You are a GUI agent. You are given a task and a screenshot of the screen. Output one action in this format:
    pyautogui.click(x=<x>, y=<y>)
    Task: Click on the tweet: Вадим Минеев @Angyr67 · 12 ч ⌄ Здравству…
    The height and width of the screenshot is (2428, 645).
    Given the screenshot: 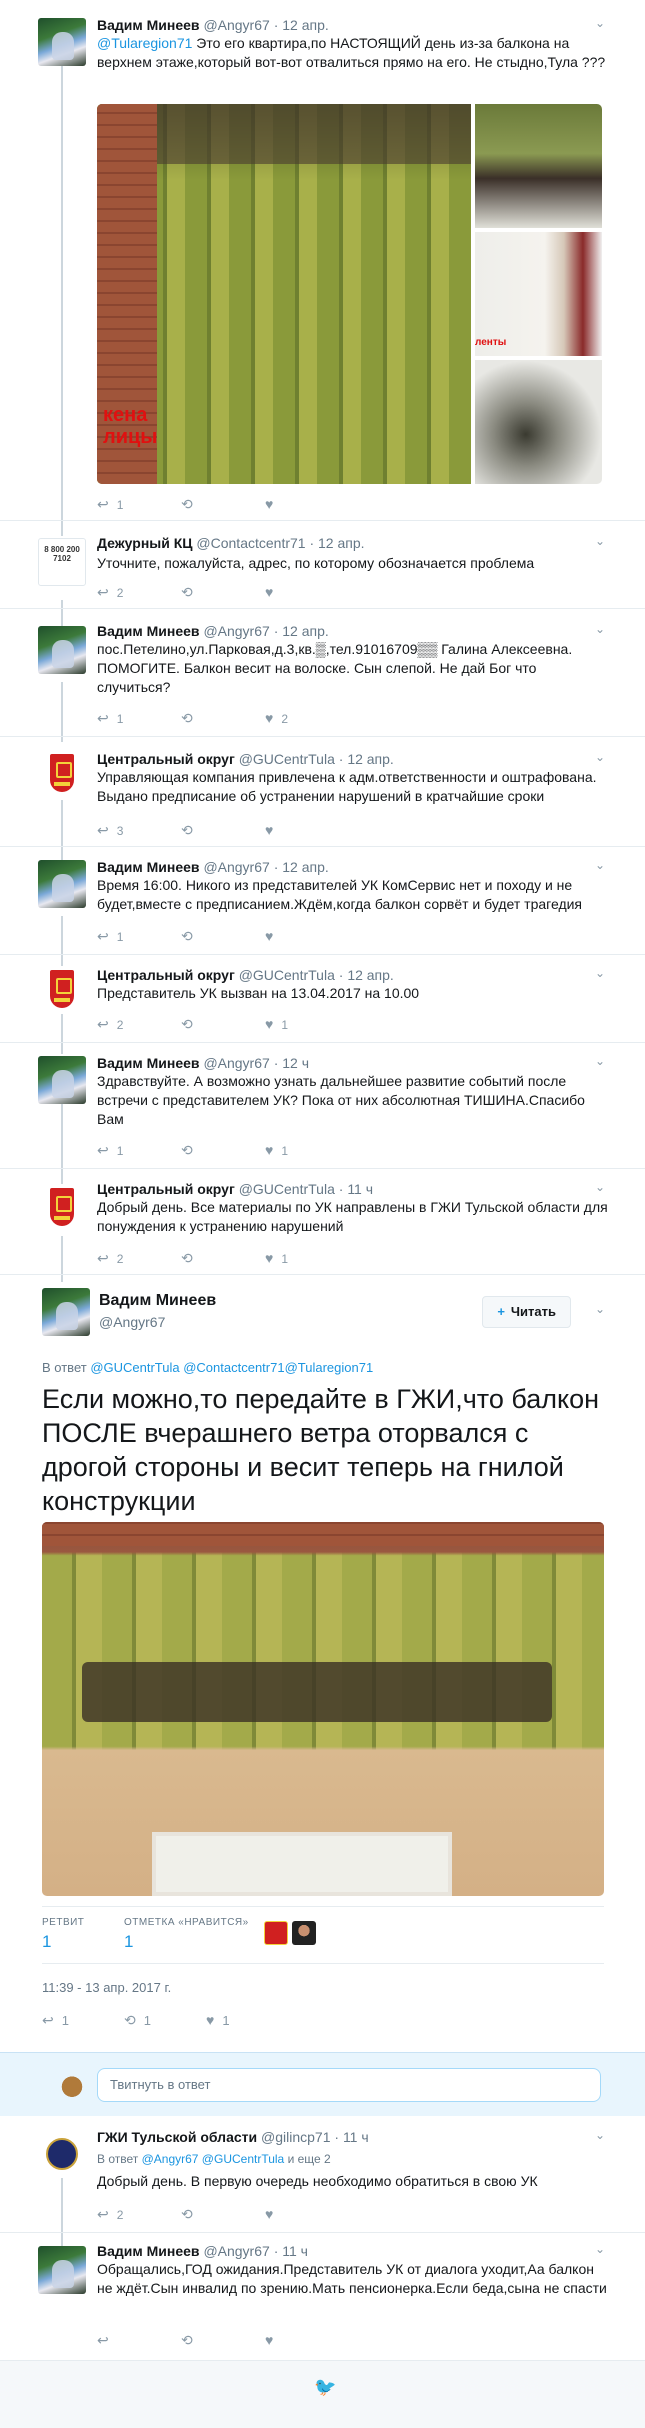 What is the action you would take?
    pyautogui.click(x=322, y=1107)
    